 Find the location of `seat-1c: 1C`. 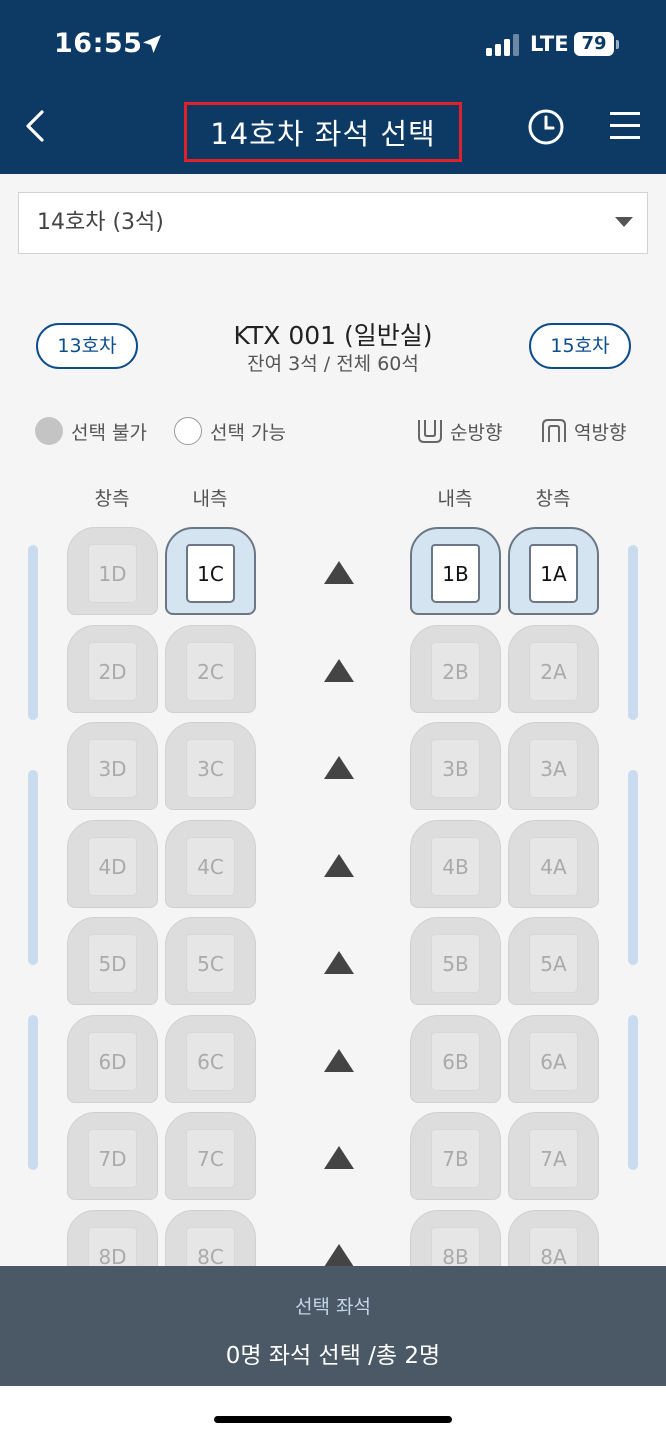

seat-1c: 1C is located at coordinates (210, 571).